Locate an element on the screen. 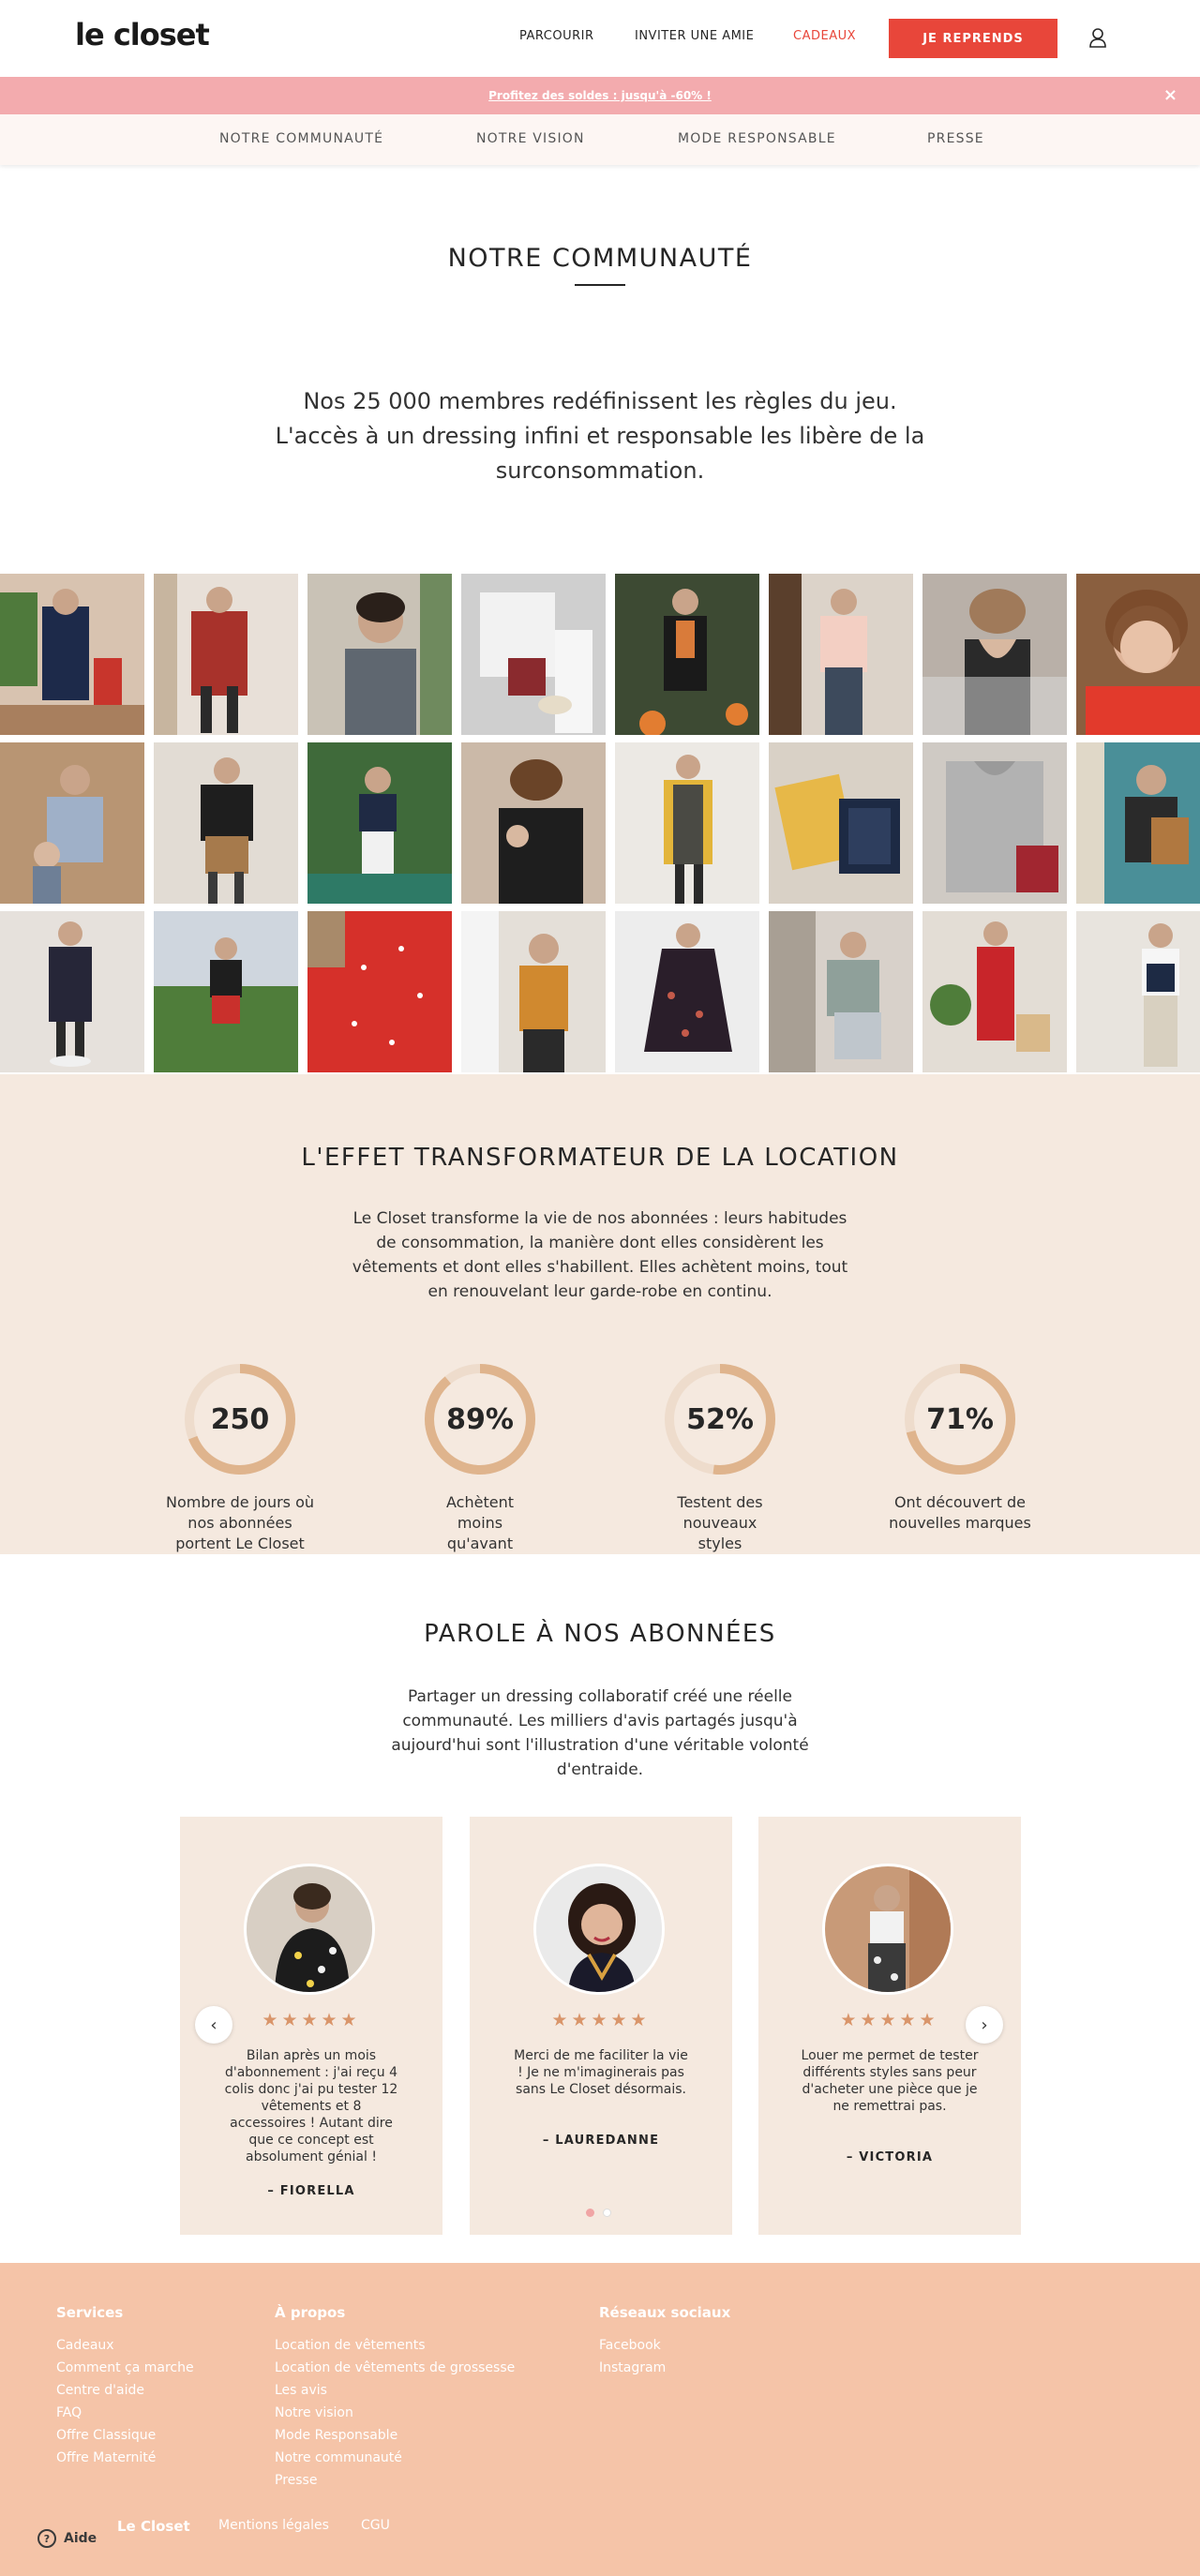  effect-title: L'EFFET TRANSFORMATEUR DE LA LOCATION is located at coordinates (600, 1158).